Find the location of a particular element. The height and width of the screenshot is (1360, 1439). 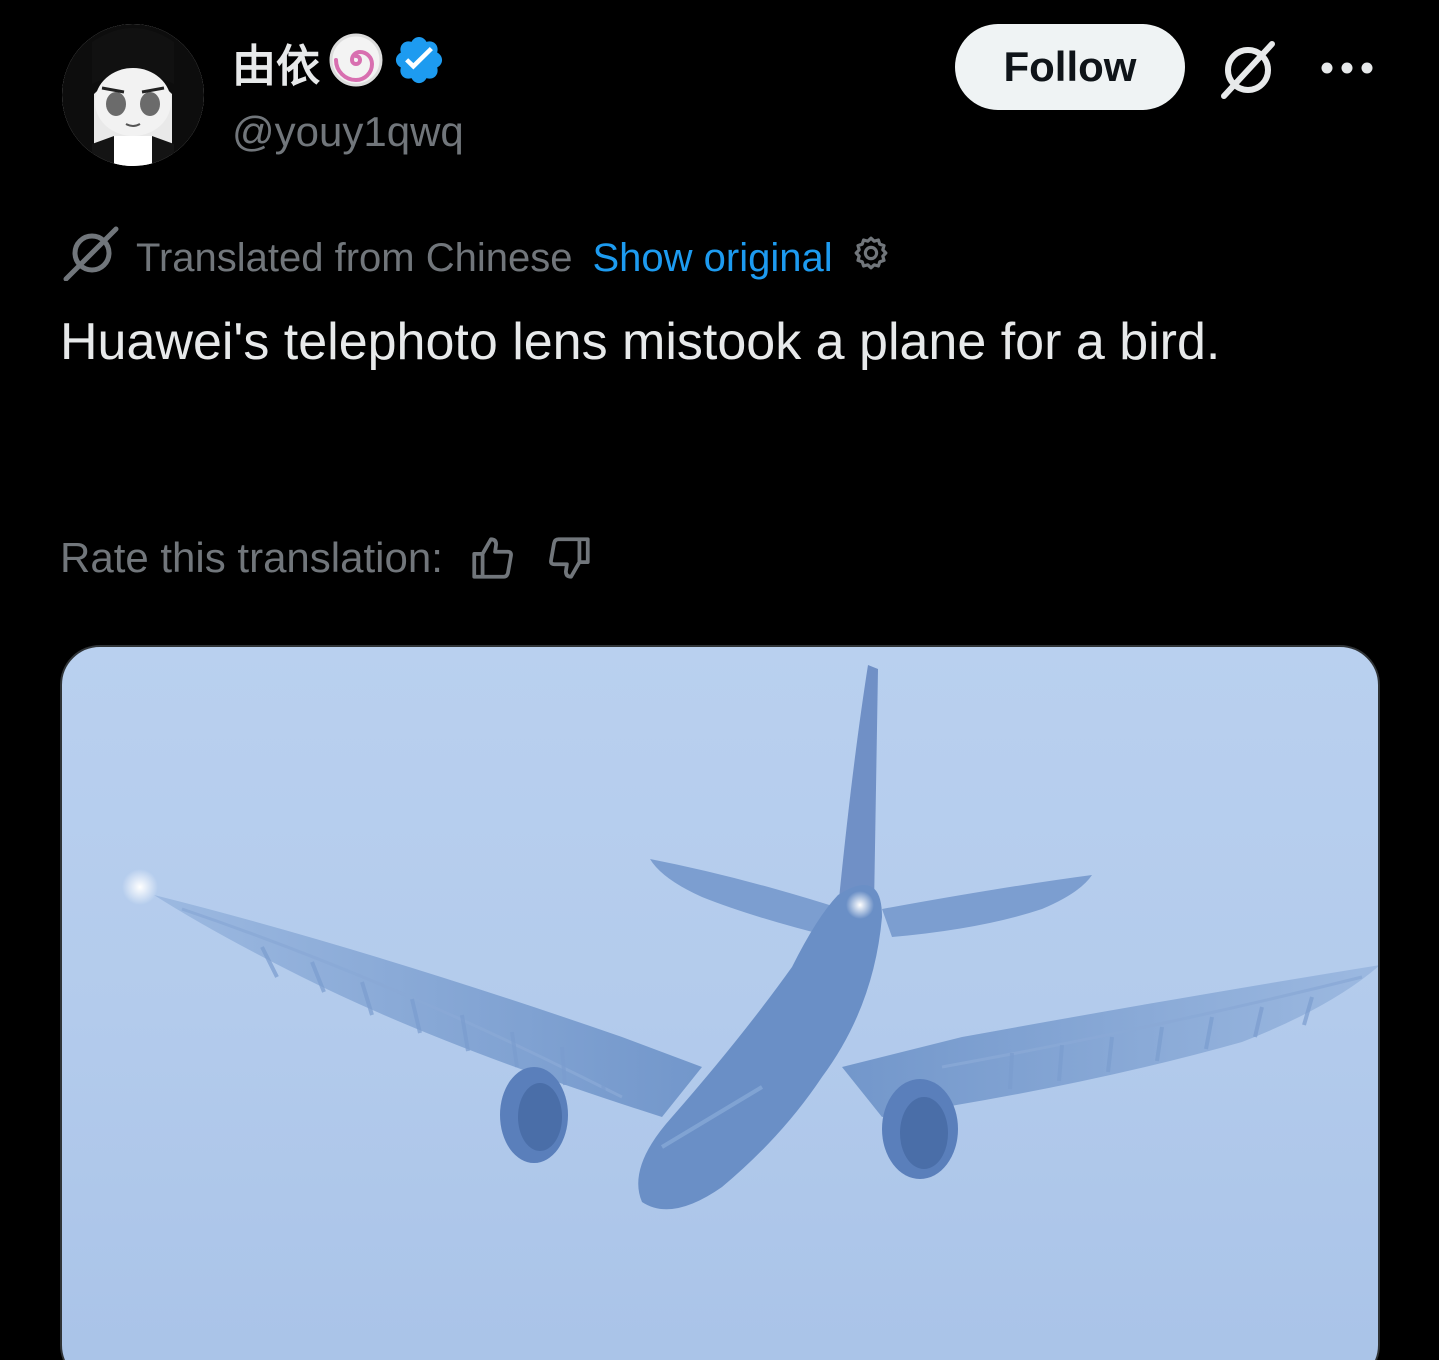

grok-icon is located at coordinates (1248, 70).